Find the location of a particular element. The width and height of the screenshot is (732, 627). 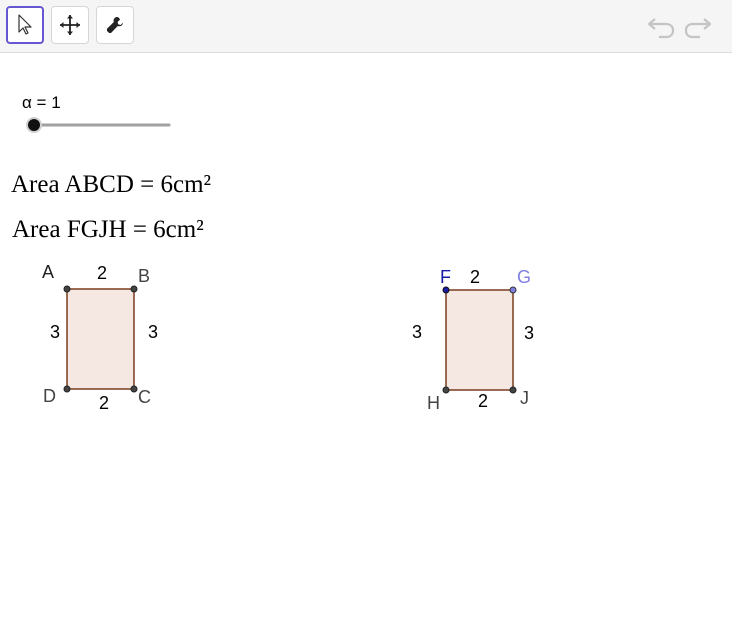

point-f is located at coordinates (446, 290).